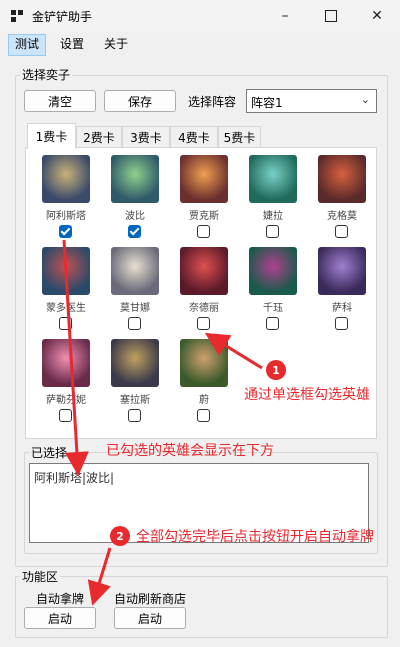 The image size is (400, 647). What do you see at coordinates (307, 395) in the screenshot?
I see `annotation-text-1: 通过单选框勾选英雄` at bounding box center [307, 395].